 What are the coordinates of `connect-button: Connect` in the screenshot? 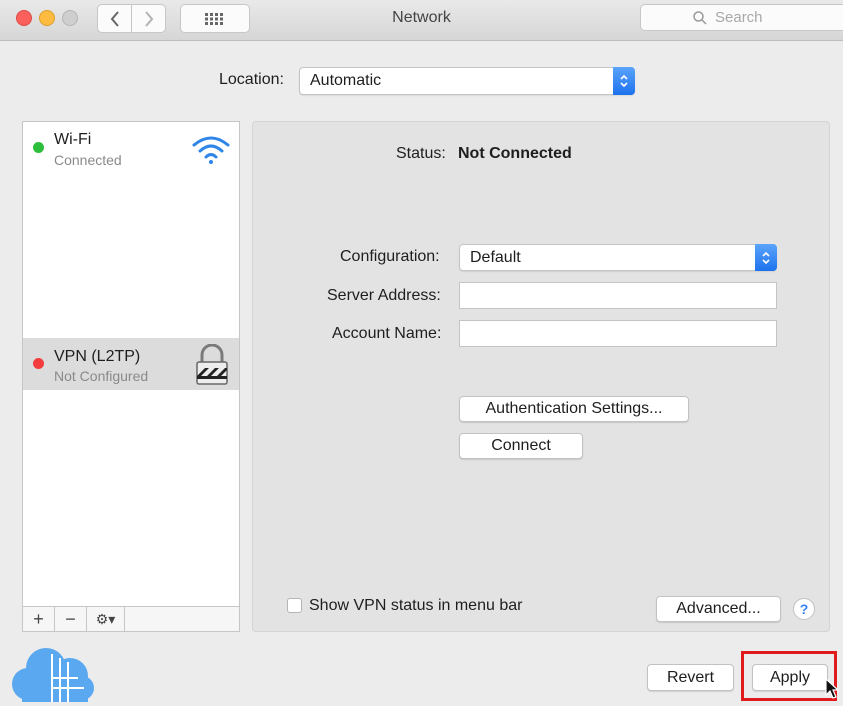 It's located at (521, 446).